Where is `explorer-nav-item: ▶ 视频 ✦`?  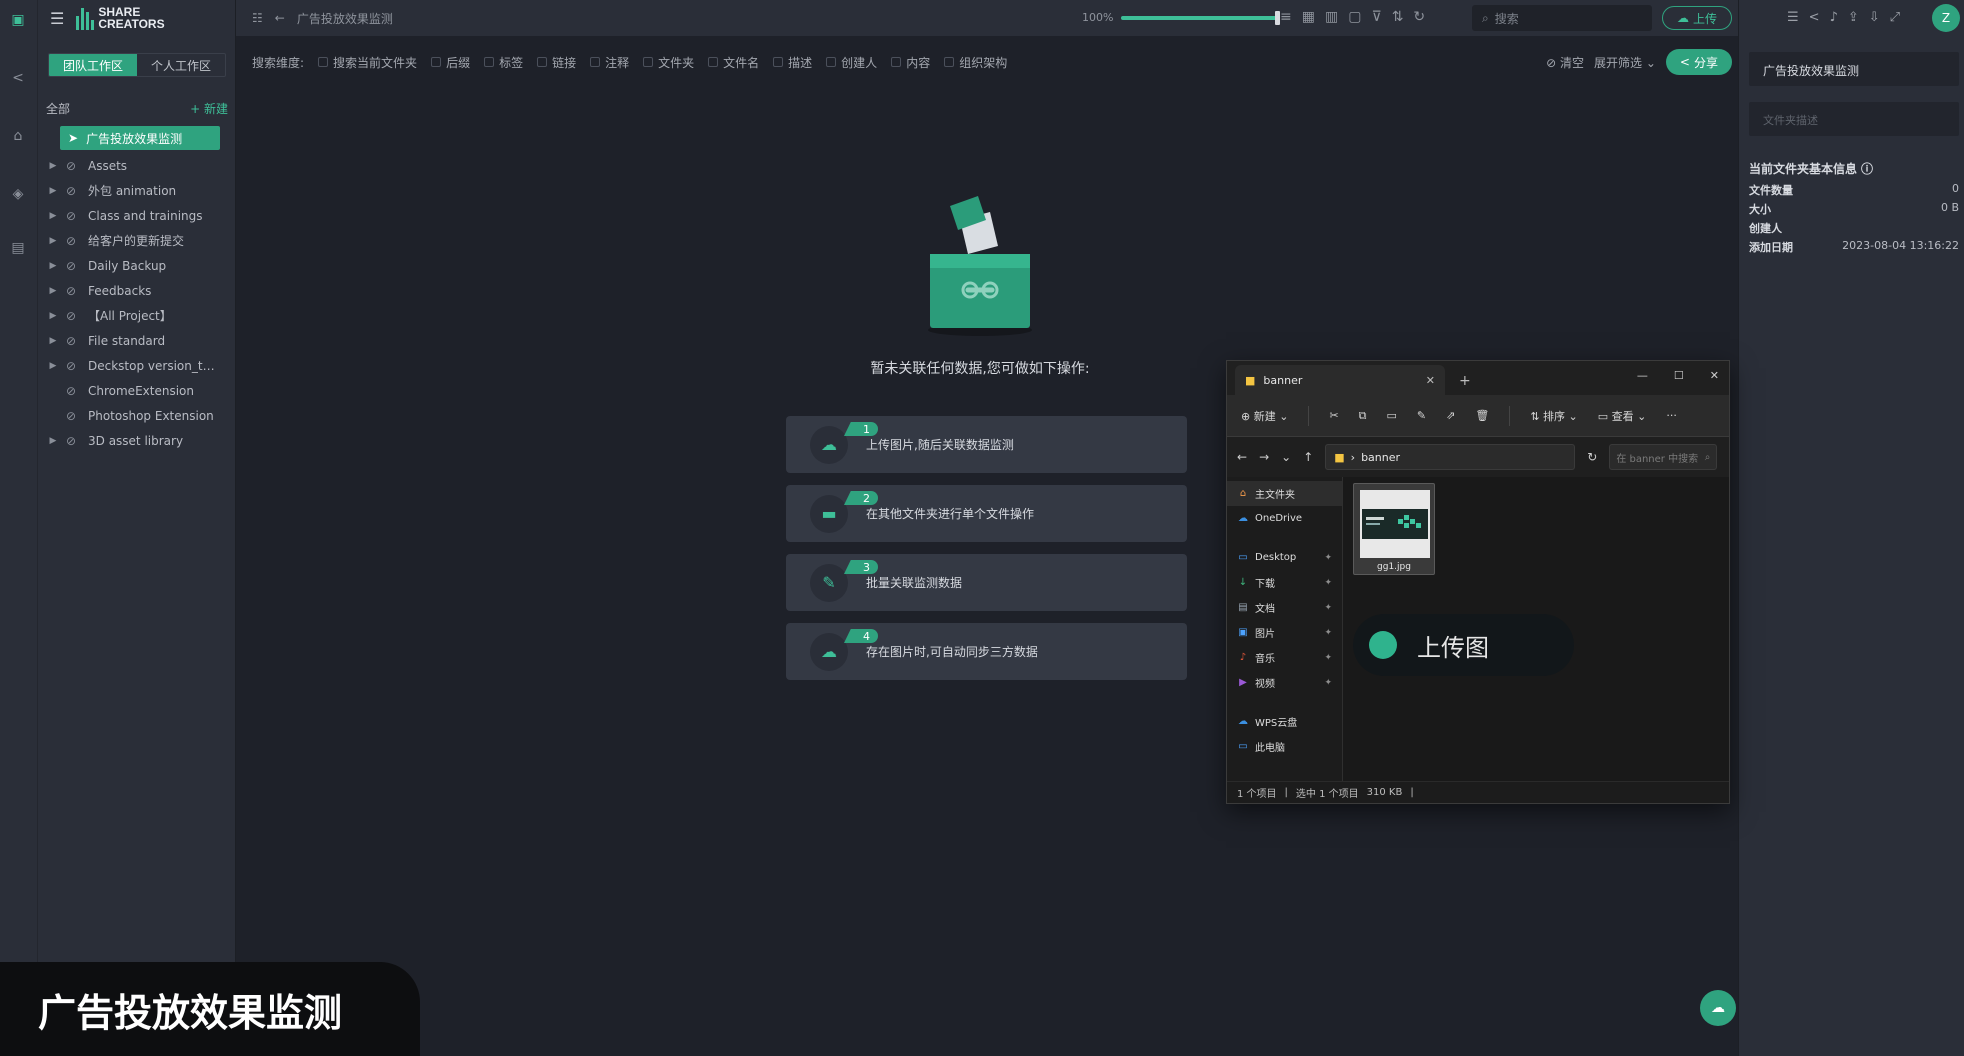 explorer-nav-item: ▶ 视频 ✦ is located at coordinates (1284, 682).